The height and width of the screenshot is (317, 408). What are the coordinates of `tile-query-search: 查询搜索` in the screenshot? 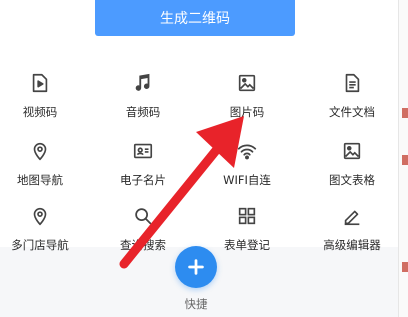 It's located at (143, 228).